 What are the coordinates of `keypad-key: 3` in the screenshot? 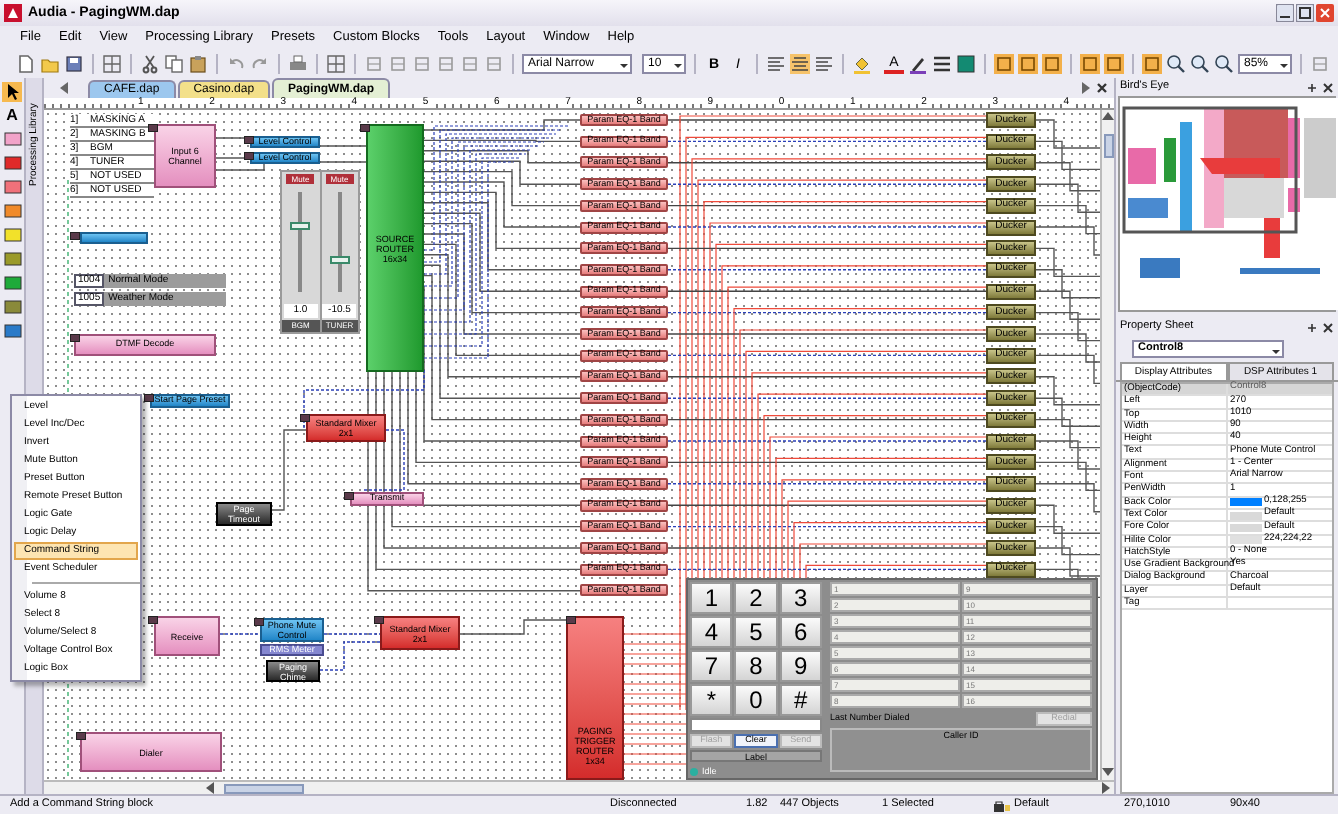 It's located at (800, 598).